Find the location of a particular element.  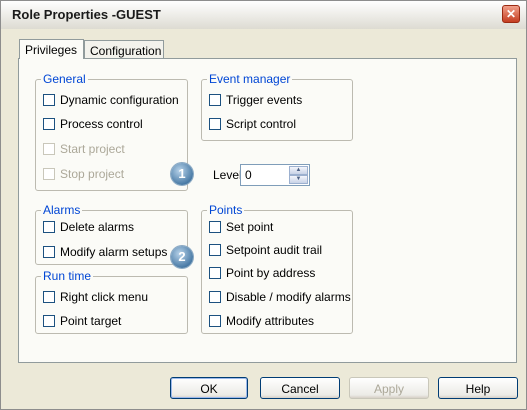

group-title-run-time: Run time is located at coordinates (67, 276).